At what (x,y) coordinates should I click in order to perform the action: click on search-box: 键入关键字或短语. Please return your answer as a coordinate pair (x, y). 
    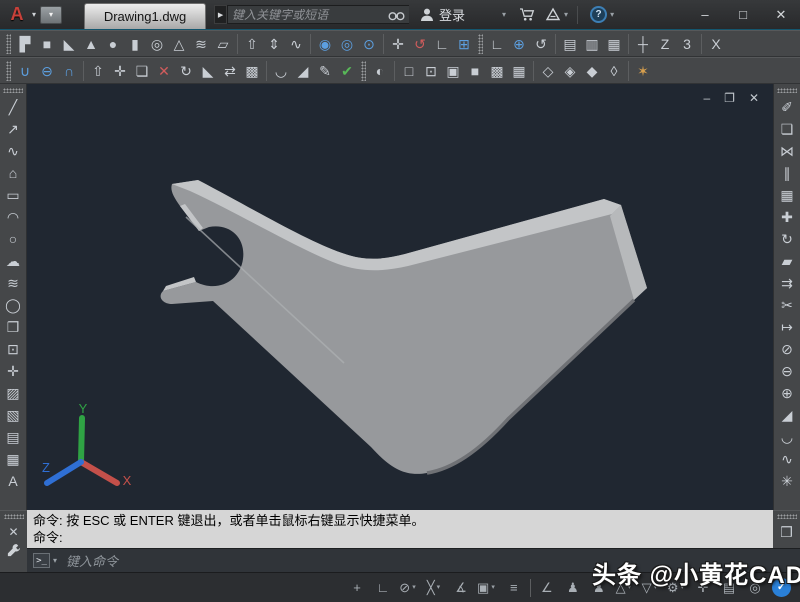
    Looking at the image, I should click on (318, 14).